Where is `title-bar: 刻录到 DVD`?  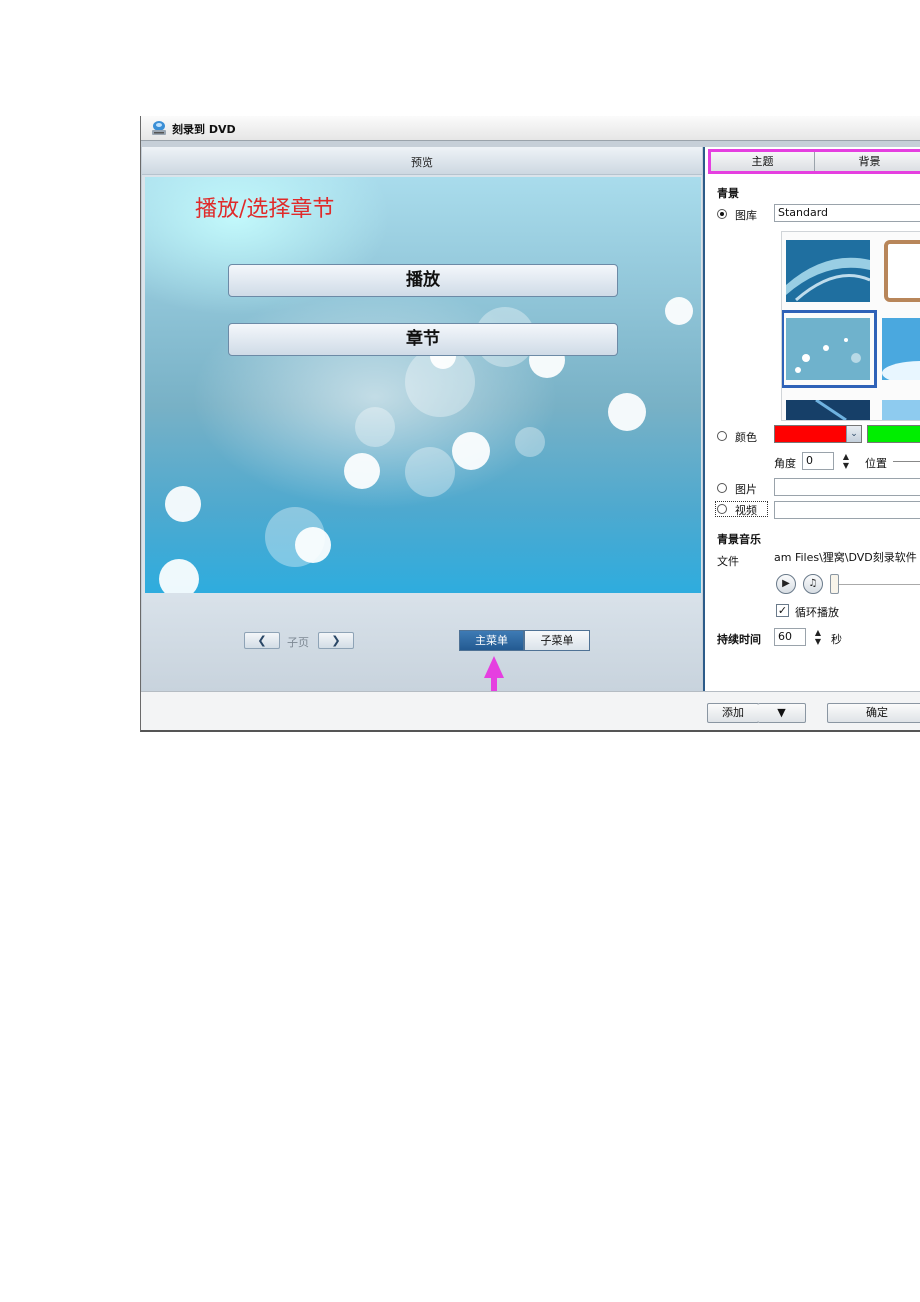 title-bar: 刻录到 DVD is located at coordinates (530, 128).